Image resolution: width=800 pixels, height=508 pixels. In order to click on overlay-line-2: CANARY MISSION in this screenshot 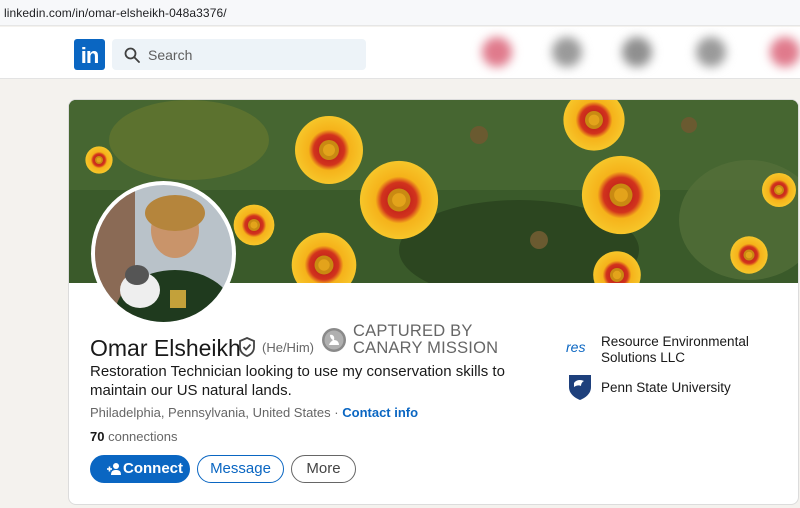, I will do `click(426, 348)`.